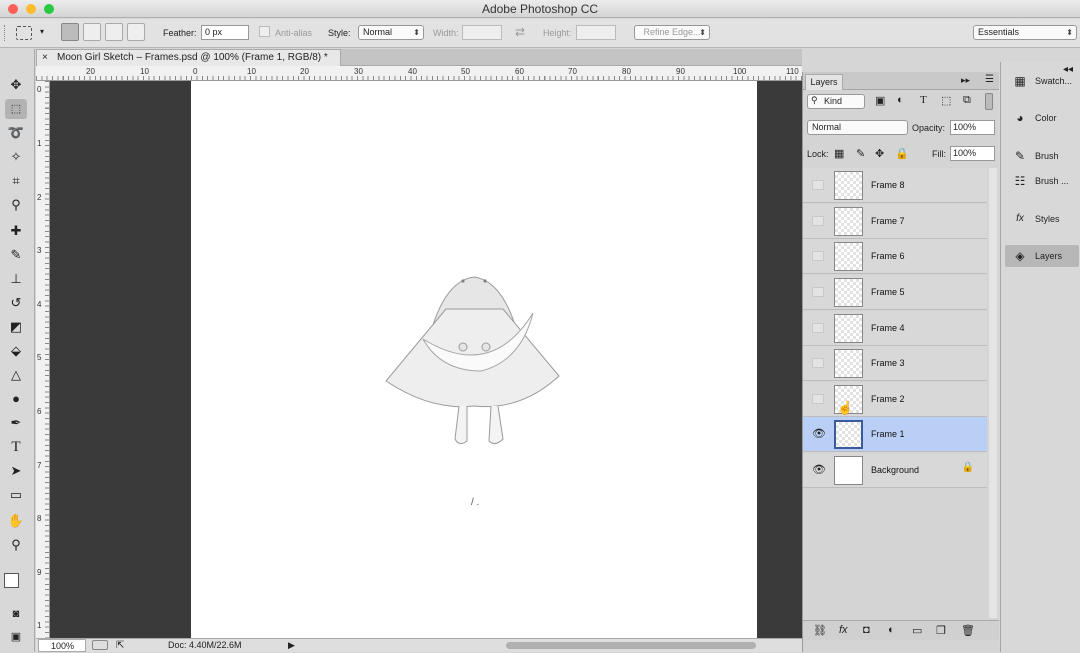  Describe the element at coordinates (895, 292) in the screenshot. I see `layer-row: Frame 5` at that location.